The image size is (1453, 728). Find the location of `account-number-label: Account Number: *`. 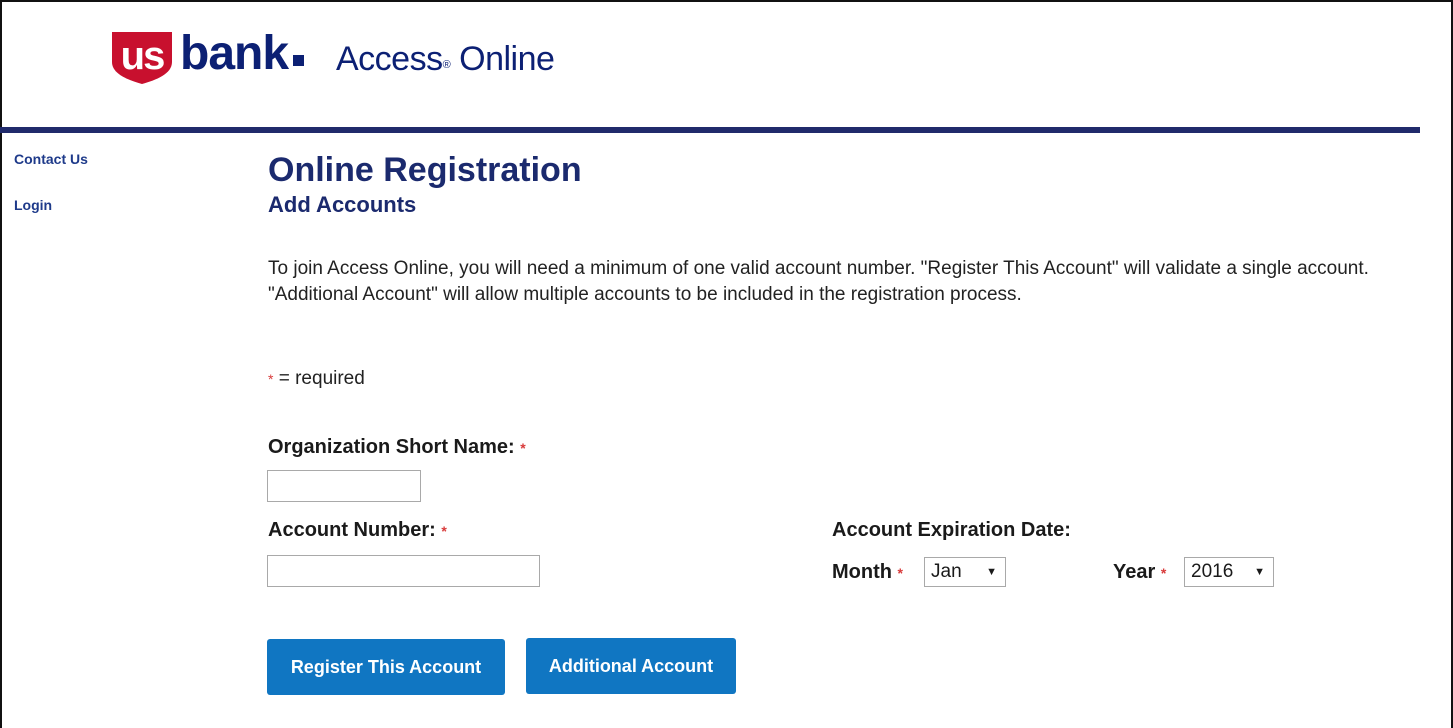

account-number-label: Account Number: * is located at coordinates (357, 530).